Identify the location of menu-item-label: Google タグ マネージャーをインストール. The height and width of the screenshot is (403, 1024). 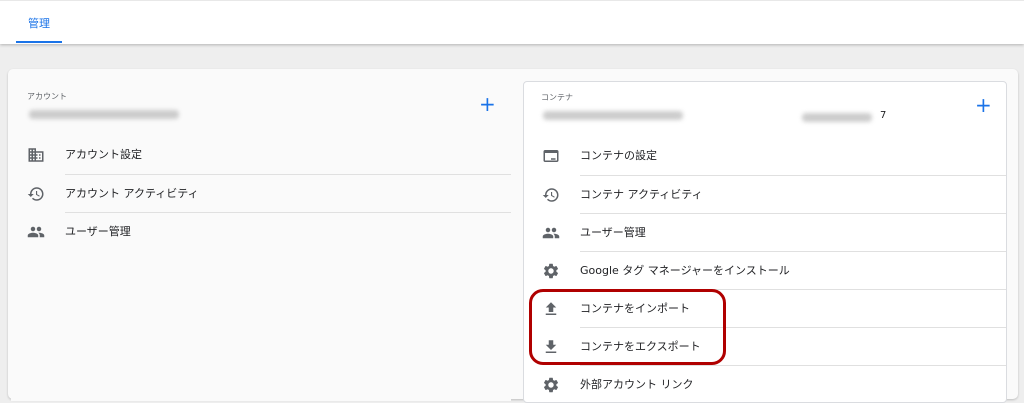
(685, 270).